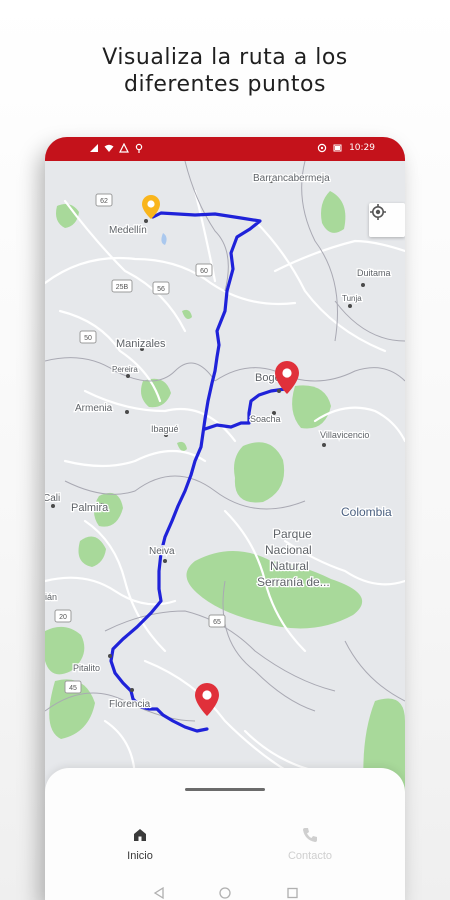 The width and height of the screenshot is (450, 900). I want to click on nav-label-contacto: Contacto, so click(310, 856).